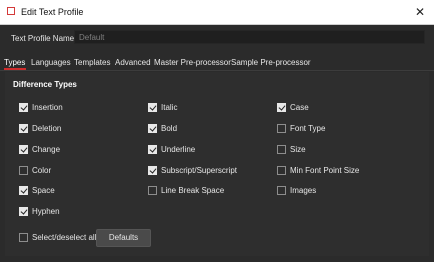 The height and width of the screenshot is (262, 434). What do you see at coordinates (199, 170) in the screenshot?
I see `checkbox-label: Subscript/Superscript` at bounding box center [199, 170].